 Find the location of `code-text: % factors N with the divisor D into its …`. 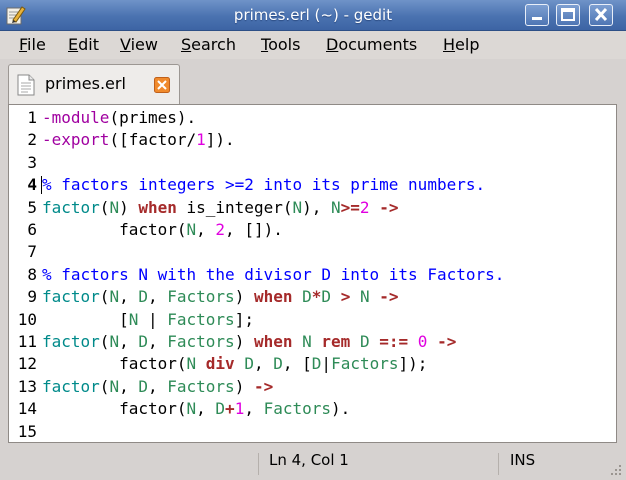

code-text: % factors N with the divisor D into its … is located at coordinates (273, 275).